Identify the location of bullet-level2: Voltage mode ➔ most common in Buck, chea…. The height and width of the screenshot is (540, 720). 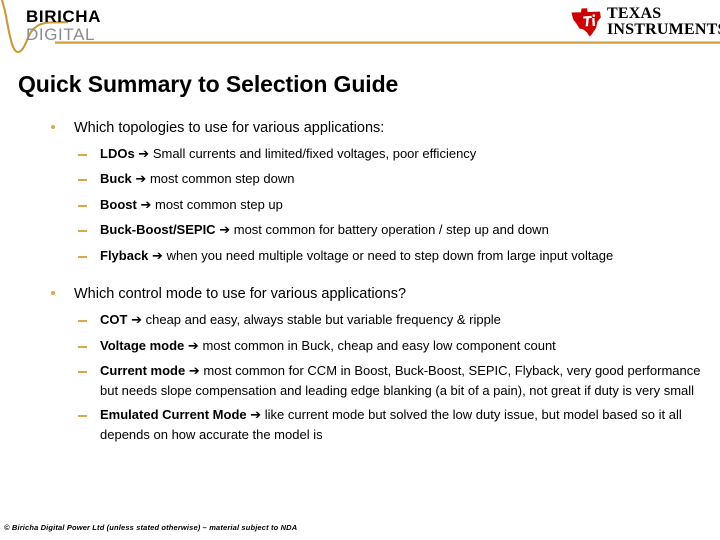
(360, 347).